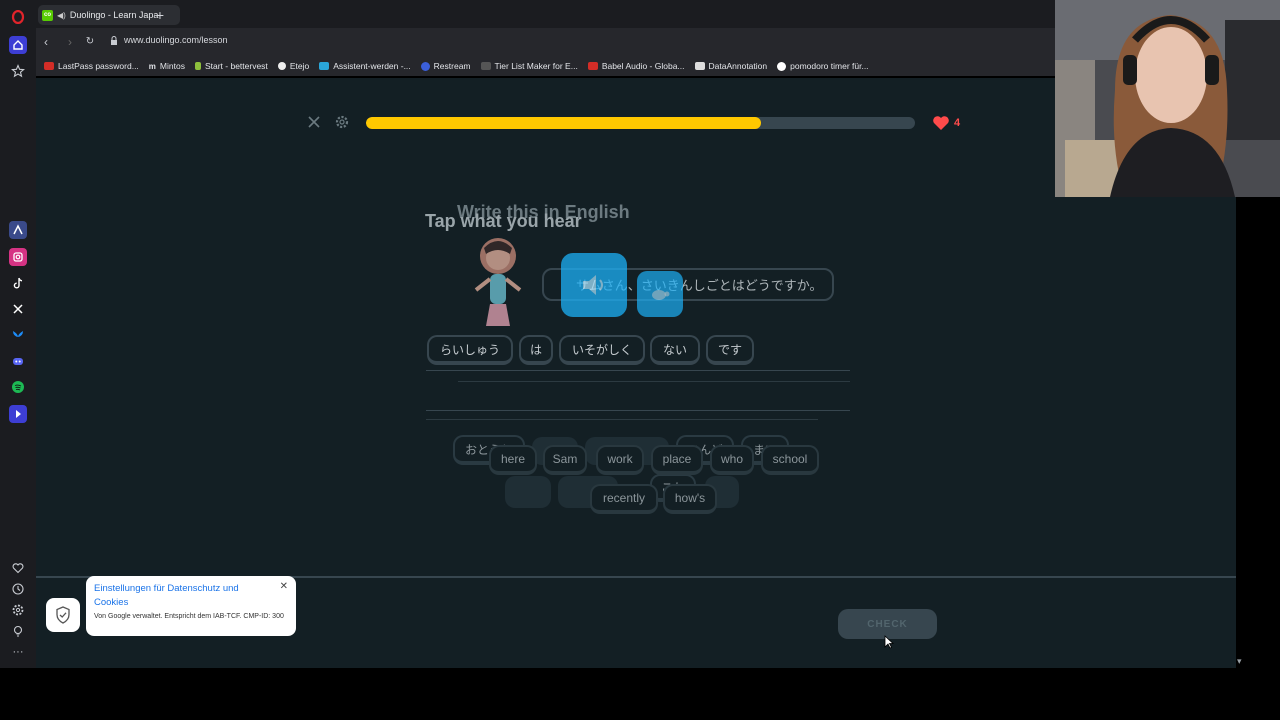  I want to click on webcam-feed-image, so click(1167, 98).